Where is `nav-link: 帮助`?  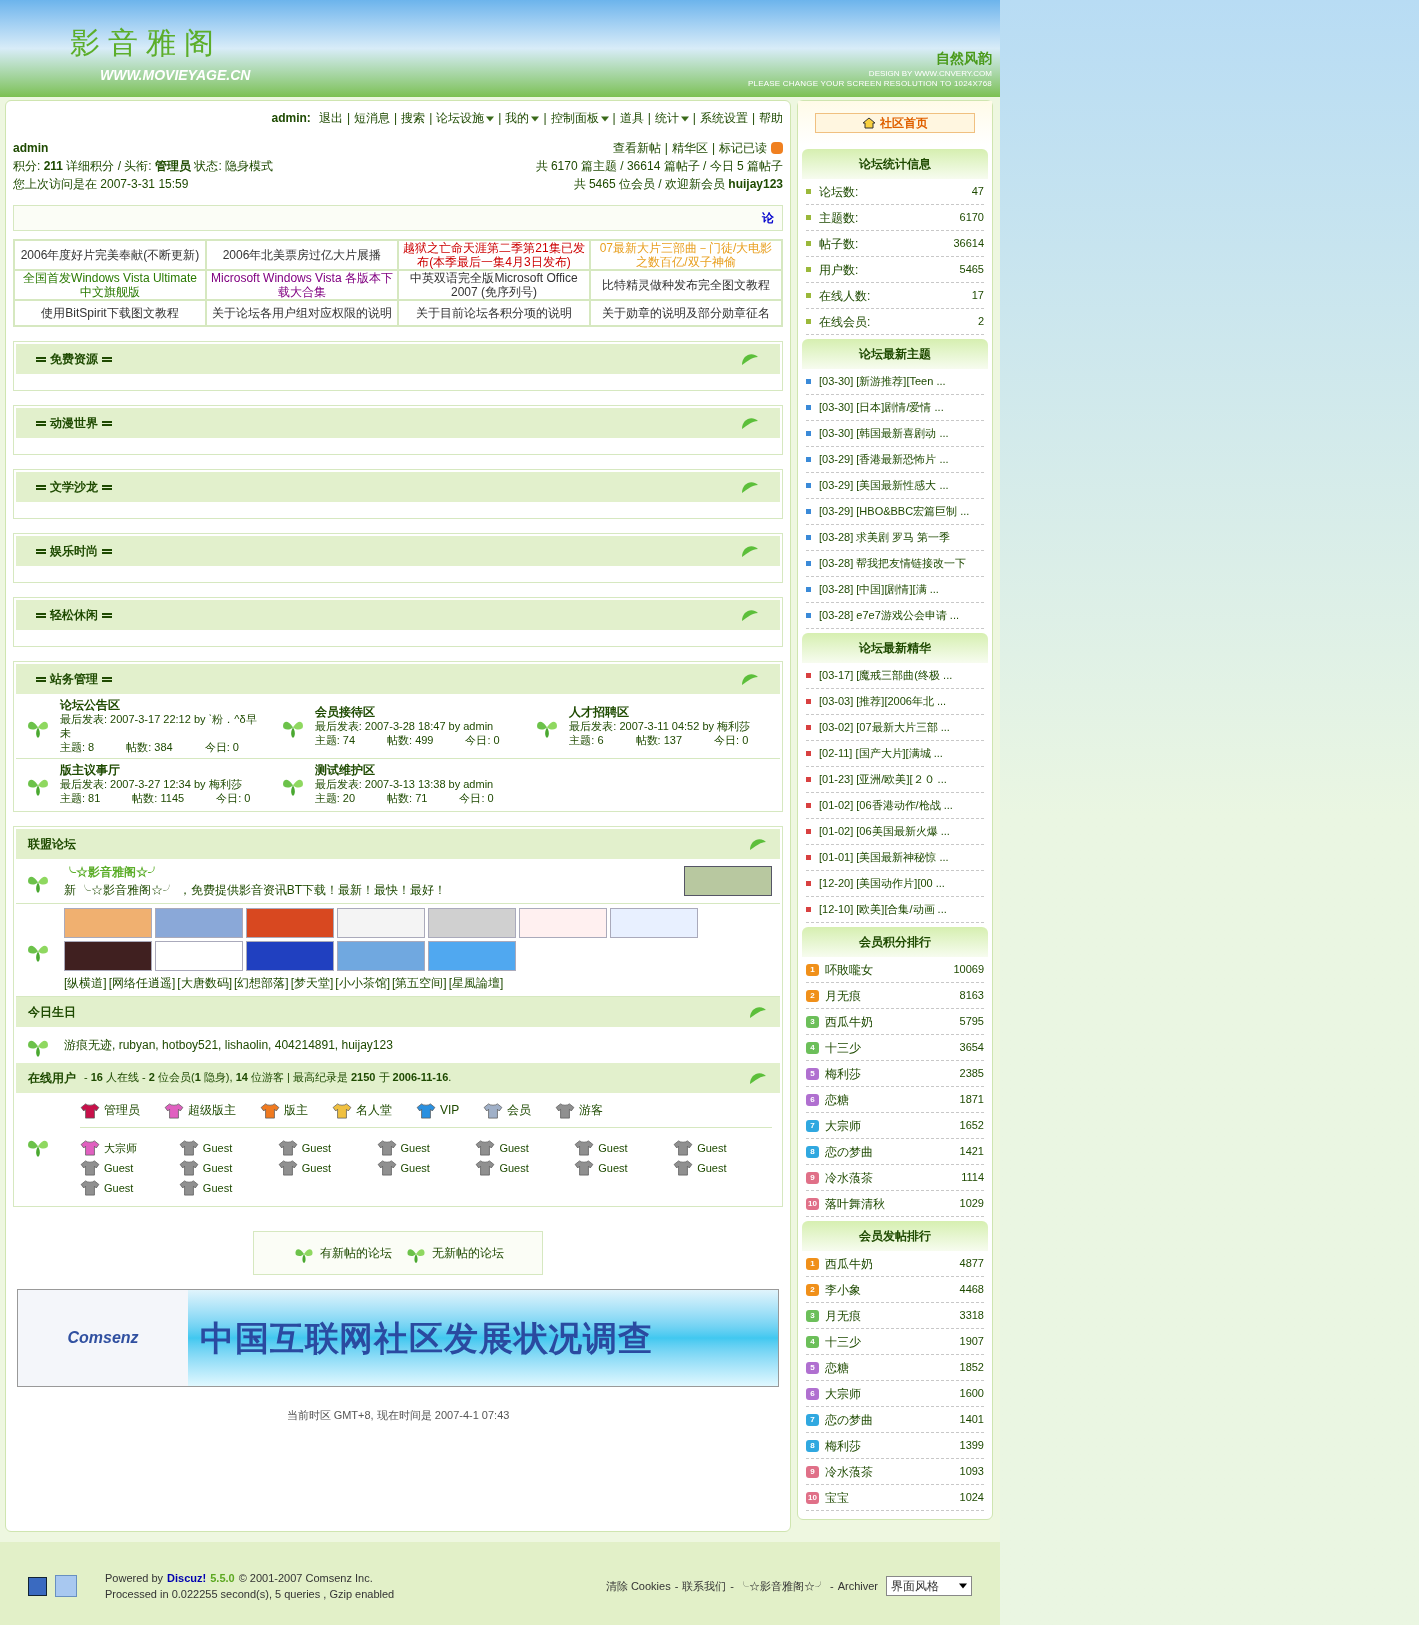
nav-link: 帮助 is located at coordinates (771, 118).